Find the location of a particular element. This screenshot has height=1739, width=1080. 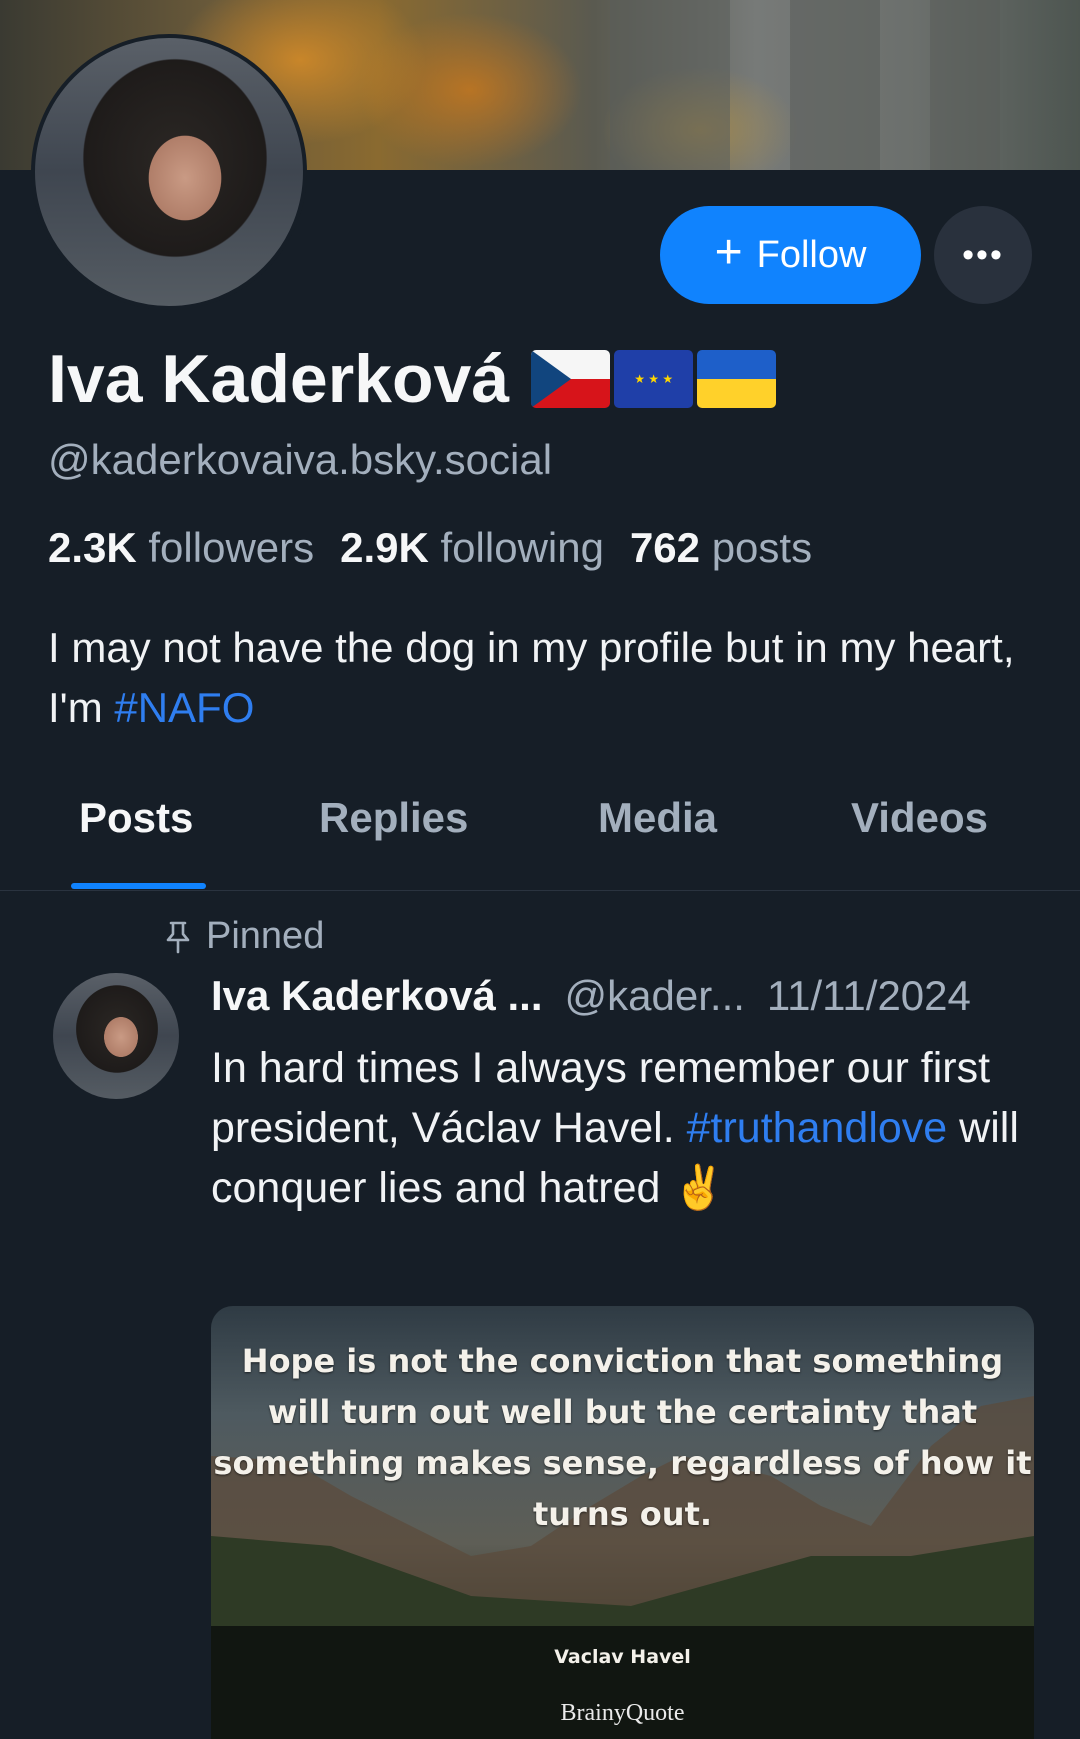

tab-media: Media is located at coordinates (657, 818).